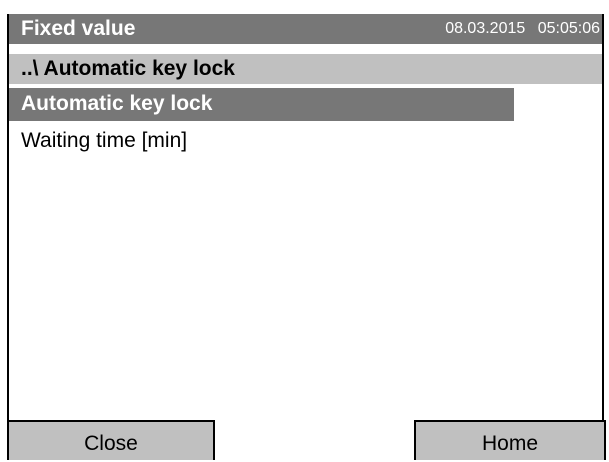 This screenshot has width=609, height=462. Describe the element at coordinates (117, 103) in the screenshot. I see `menu-item-label: Automatic key lock` at that location.